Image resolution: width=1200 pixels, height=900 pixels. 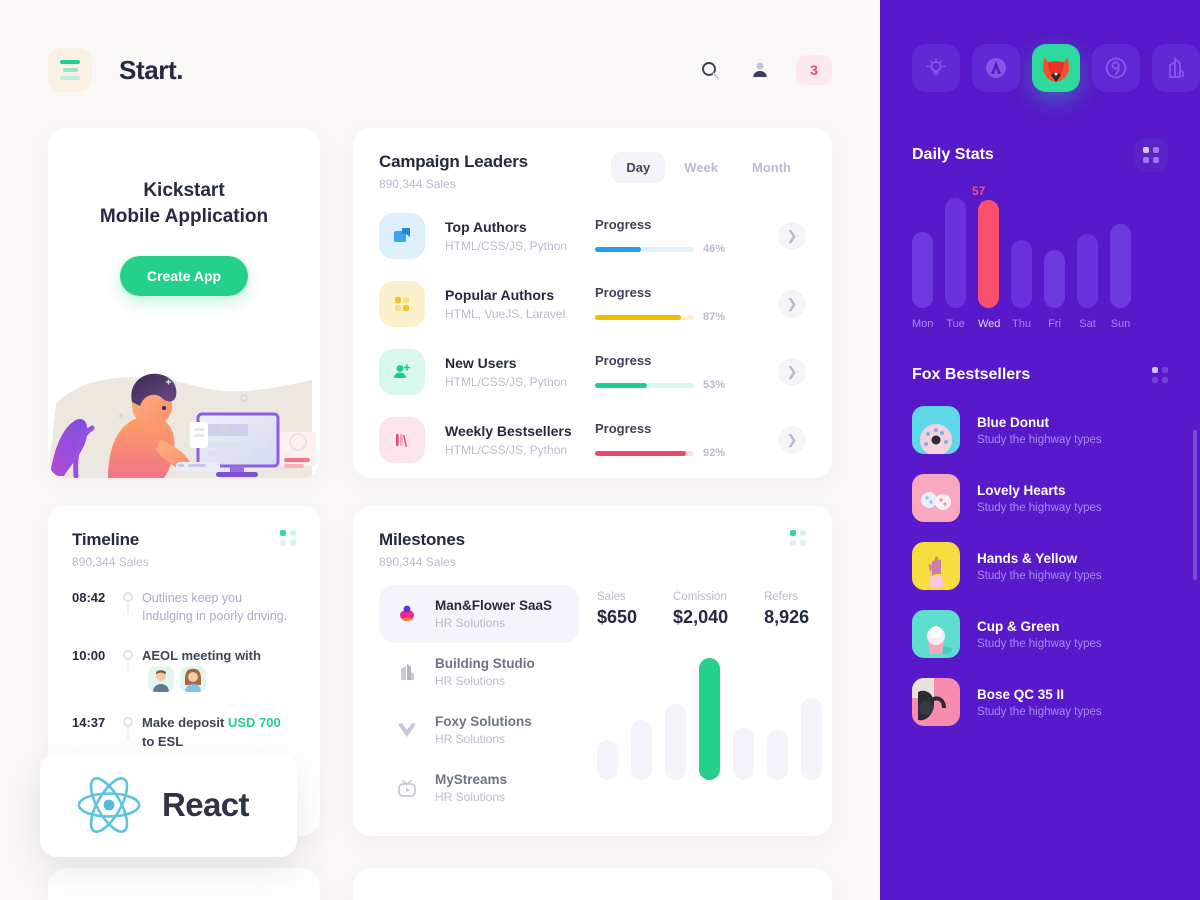 I want to click on milestones-stats-chart: Sales $650 Comission $2,040 Refers 8,926, so click(x=700, y=701).